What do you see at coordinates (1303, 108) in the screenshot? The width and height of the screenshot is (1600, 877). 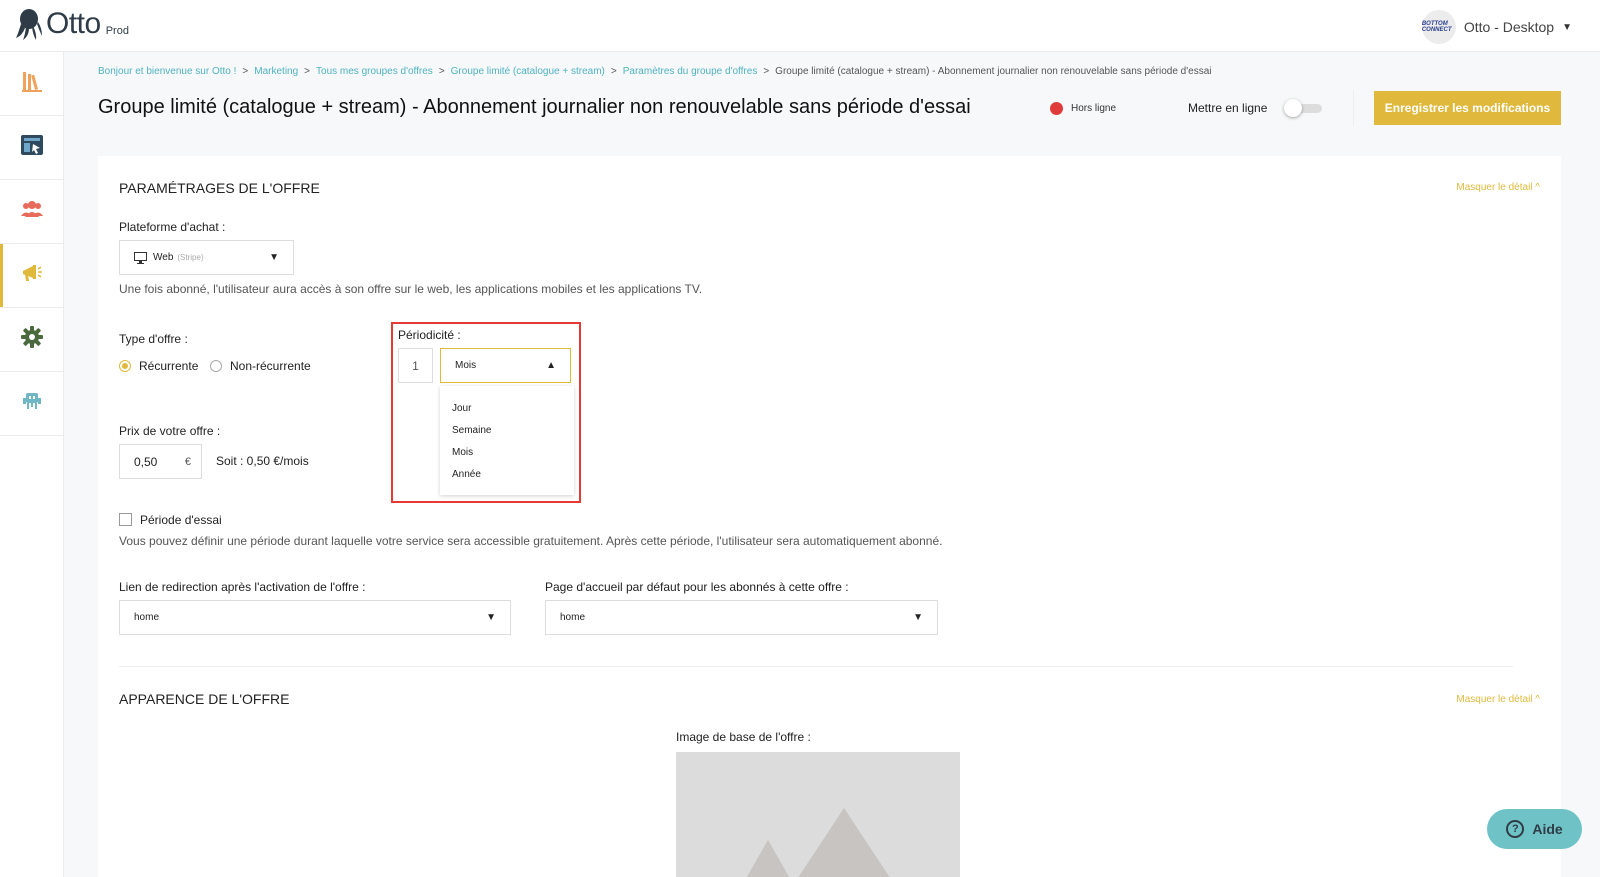 I see `publish-toggle` at bounding box center [1303, 108].